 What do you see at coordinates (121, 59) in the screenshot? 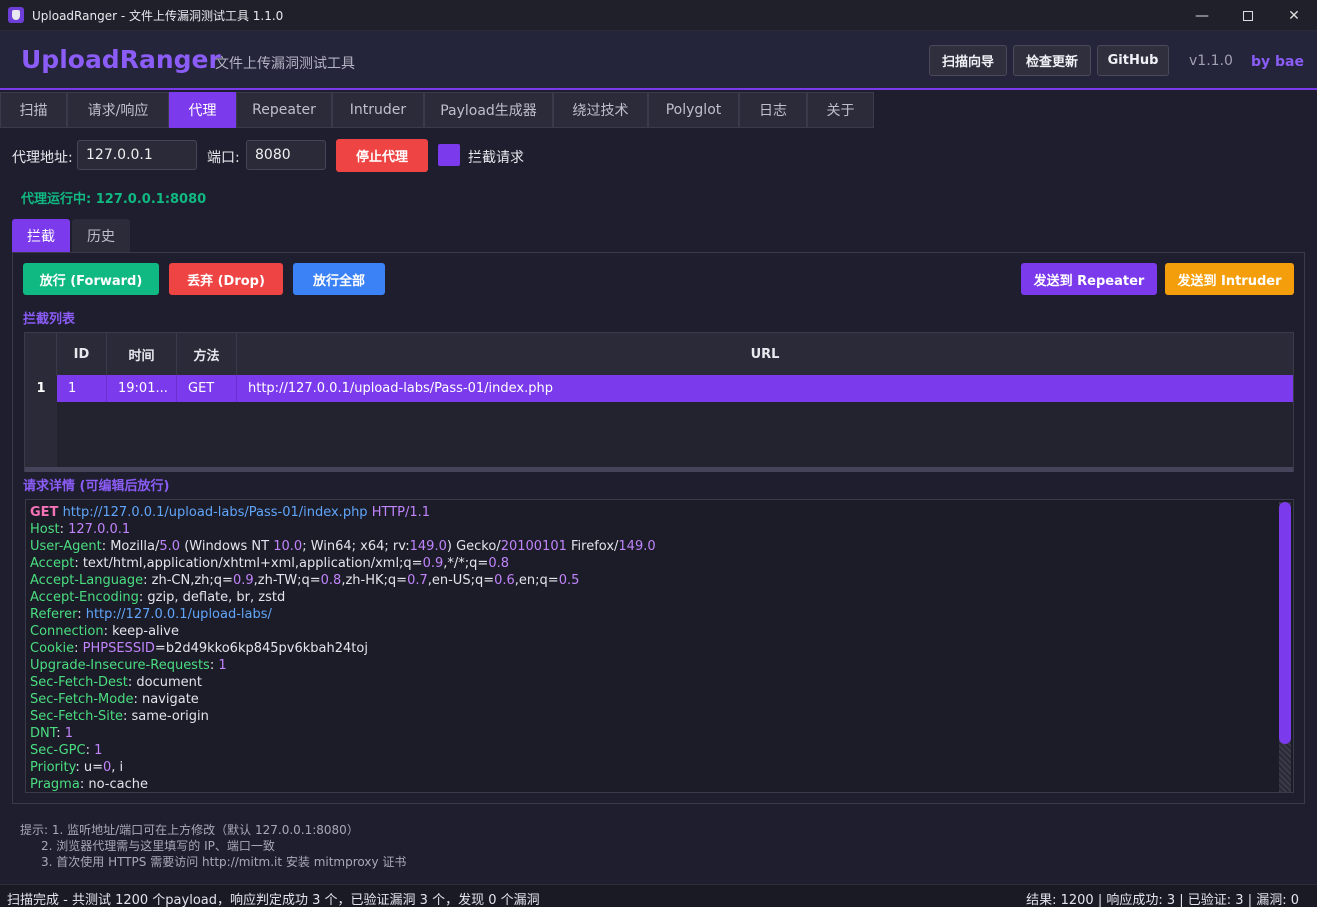
I see `brand-title: UploadRanger` at bounding box center [121, 59].